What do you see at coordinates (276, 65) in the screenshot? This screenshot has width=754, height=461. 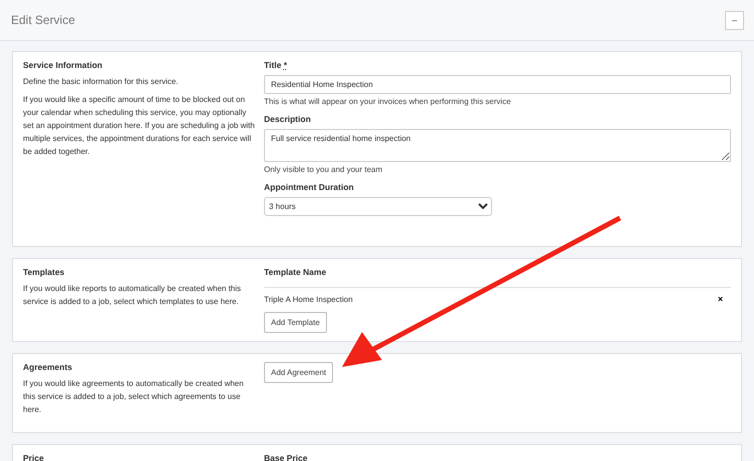 I see `field-label: Title *` at bounding box center [276, 65].